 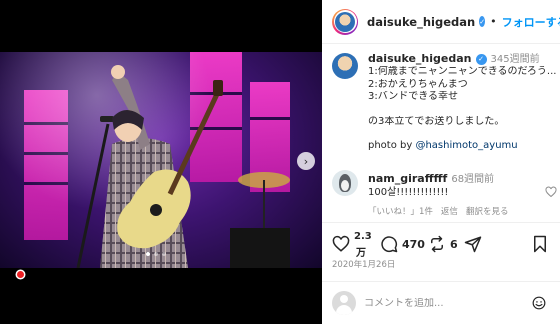 I want to click on send-icon, so click(x=473, y=244).